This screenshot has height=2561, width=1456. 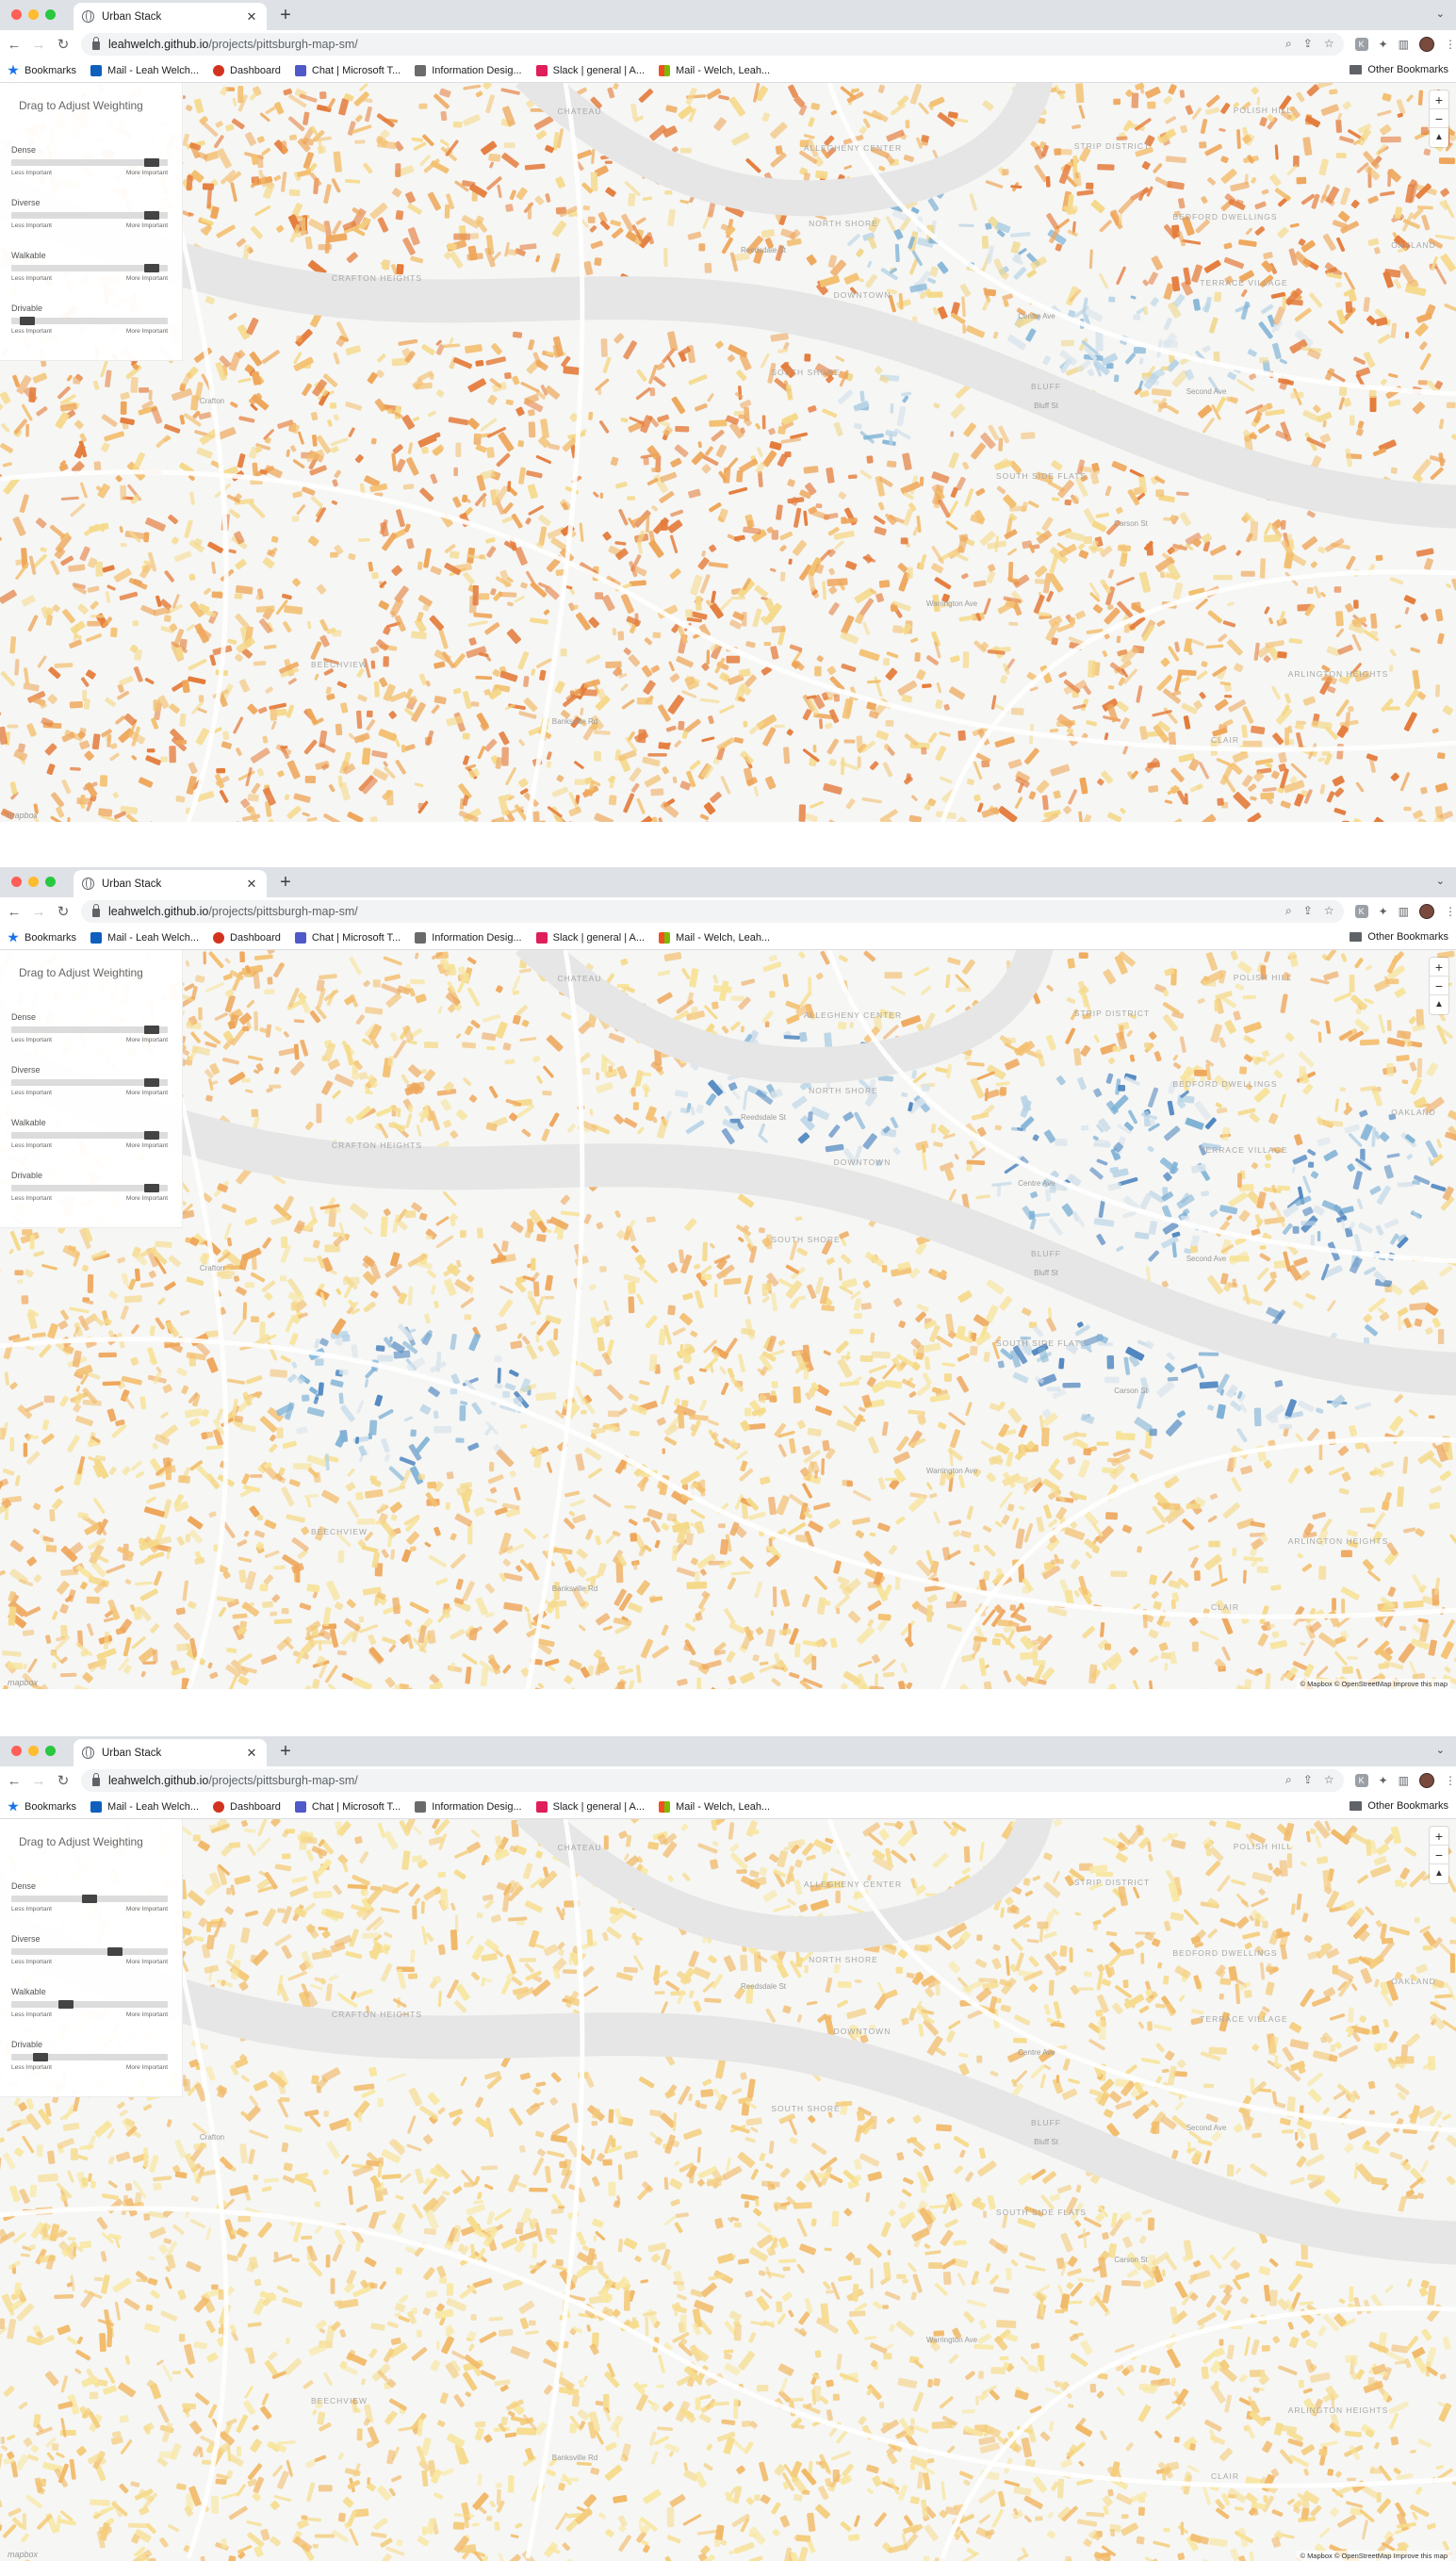 What do you see at coordinates (1439, 118) in the screenshot?
I see `zoom-out-button: −` at bounding box center [1439, 118].